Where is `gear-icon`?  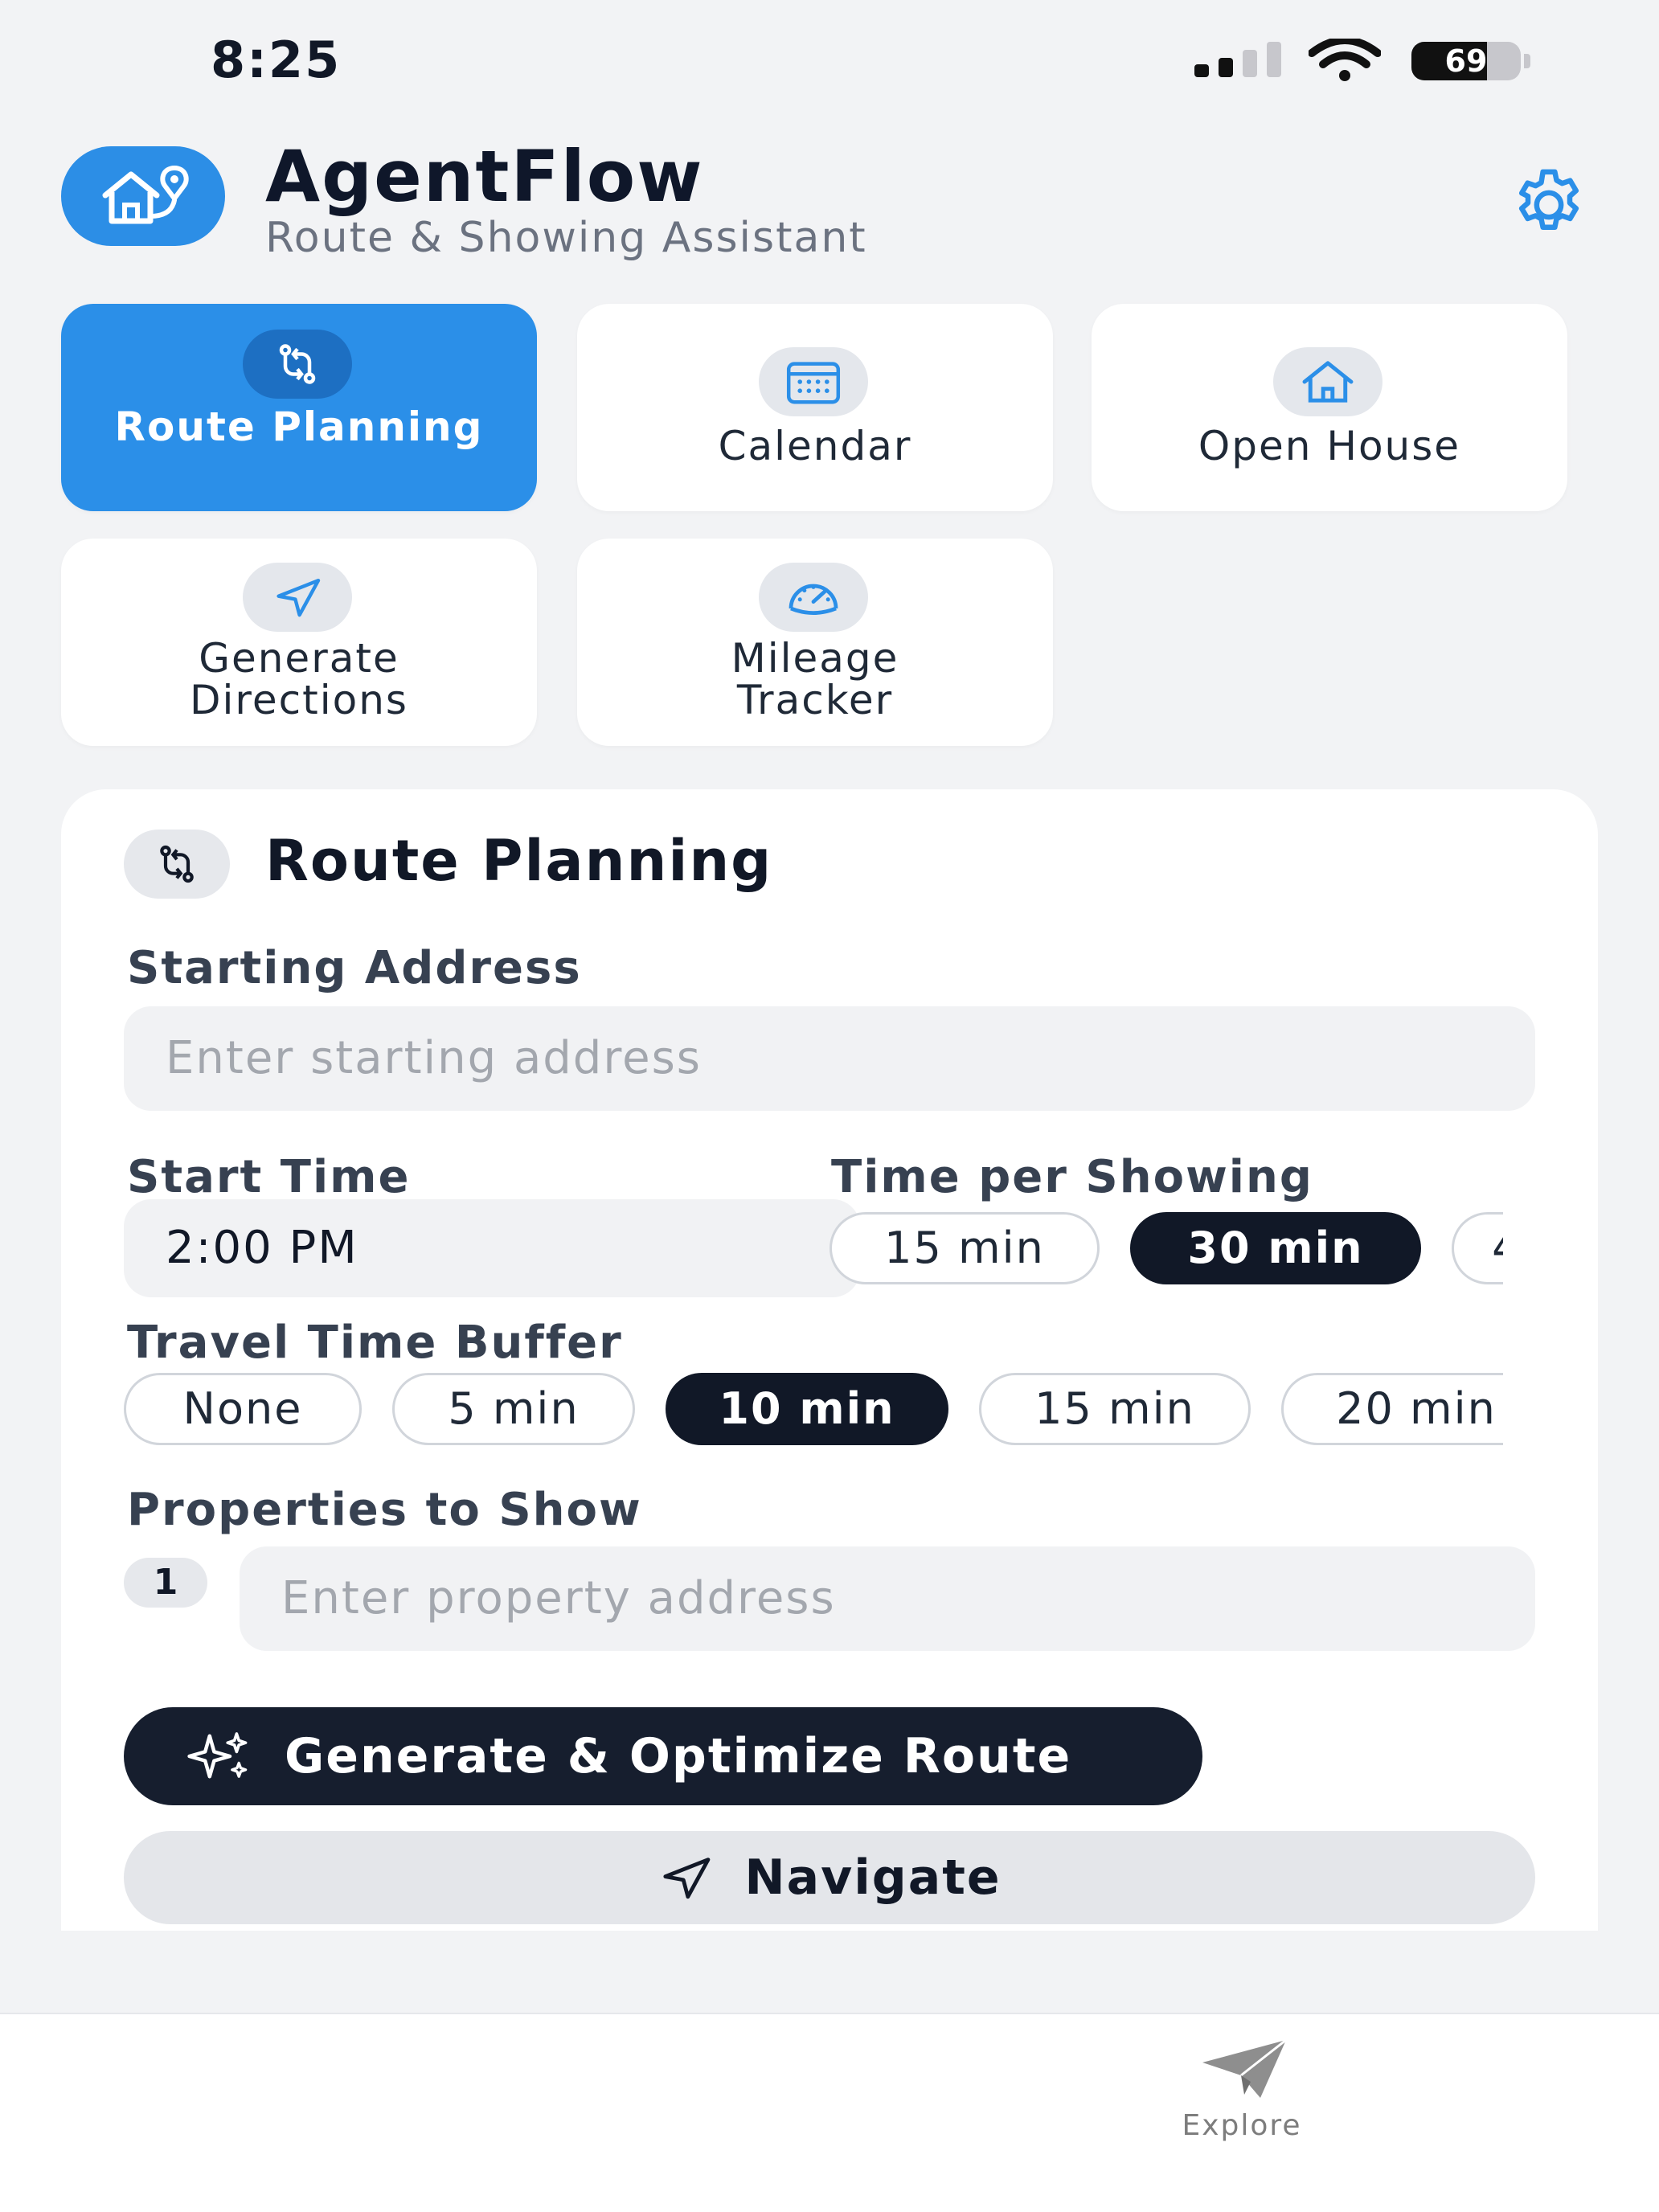 gear-icon is located at coordinates (1548, 199).